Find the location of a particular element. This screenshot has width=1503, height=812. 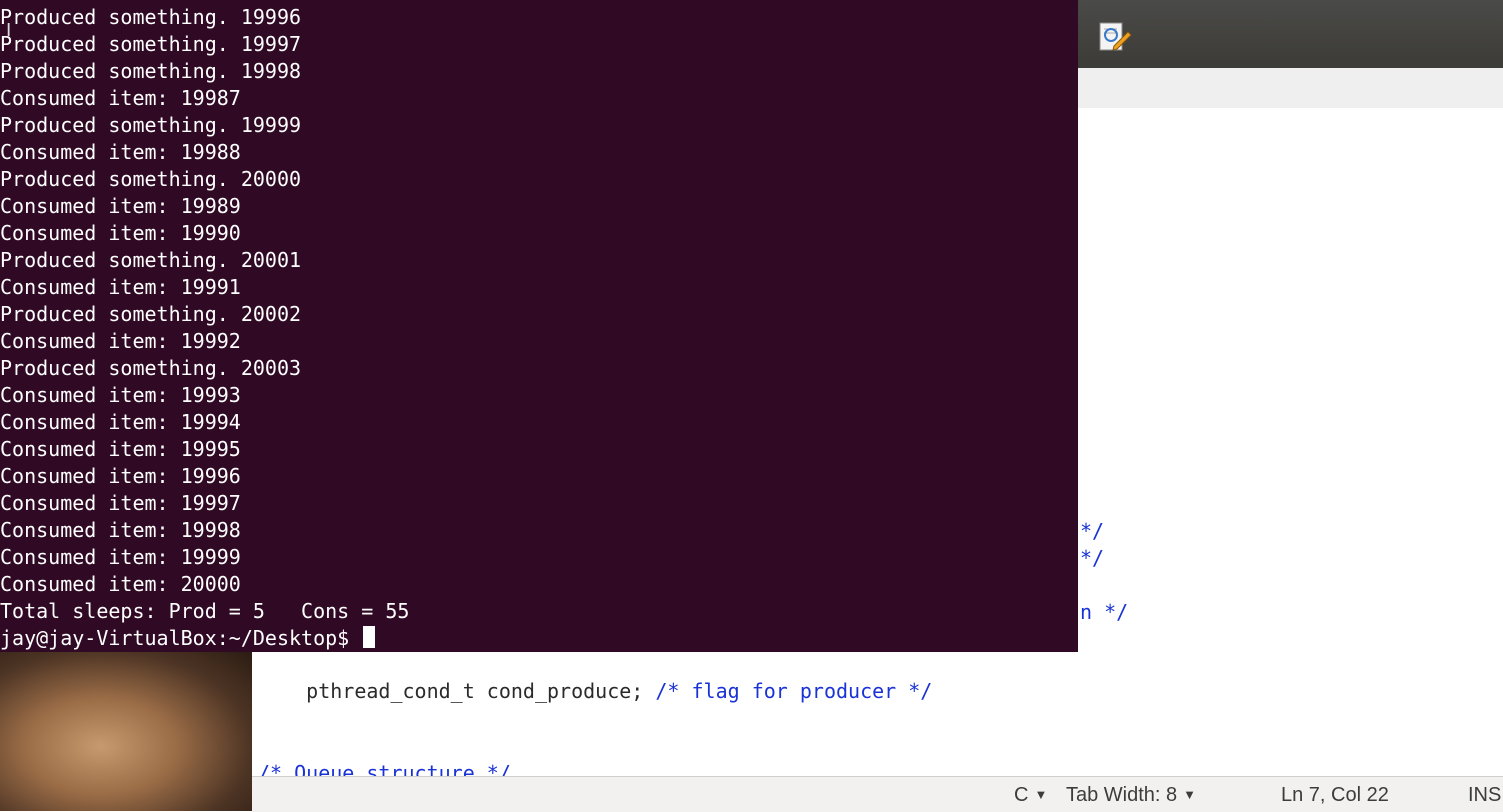

terminal-line: Consumed item: 20000 is located at coordinates (120, 584).